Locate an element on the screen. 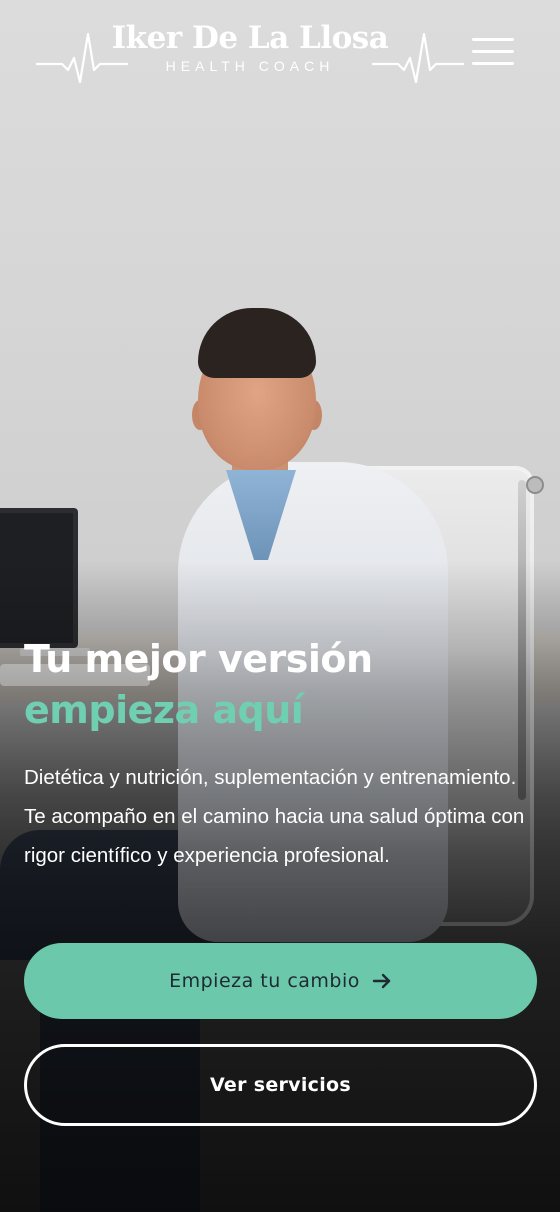 The image size is (560, 1212). menu-bar-middle is located at coordinates (493, 51).